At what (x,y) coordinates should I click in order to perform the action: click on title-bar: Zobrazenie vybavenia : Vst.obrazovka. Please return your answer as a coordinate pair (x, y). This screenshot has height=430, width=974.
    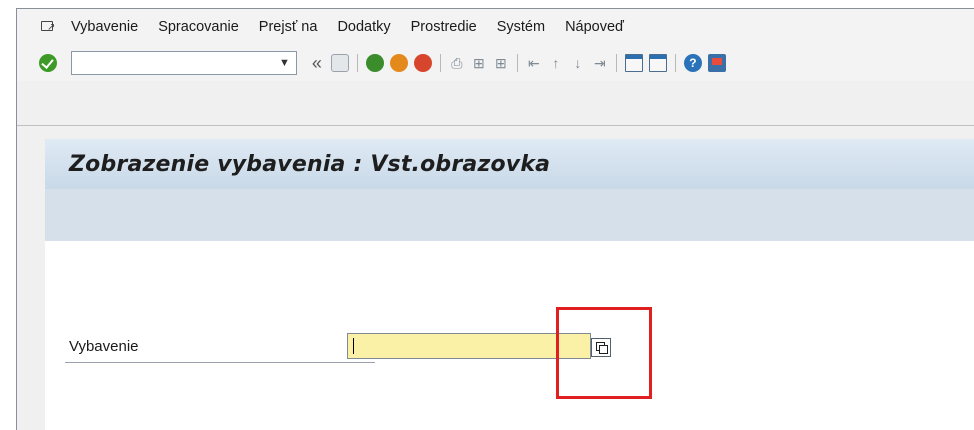
    Looking at the image, I should click on (509, 164).